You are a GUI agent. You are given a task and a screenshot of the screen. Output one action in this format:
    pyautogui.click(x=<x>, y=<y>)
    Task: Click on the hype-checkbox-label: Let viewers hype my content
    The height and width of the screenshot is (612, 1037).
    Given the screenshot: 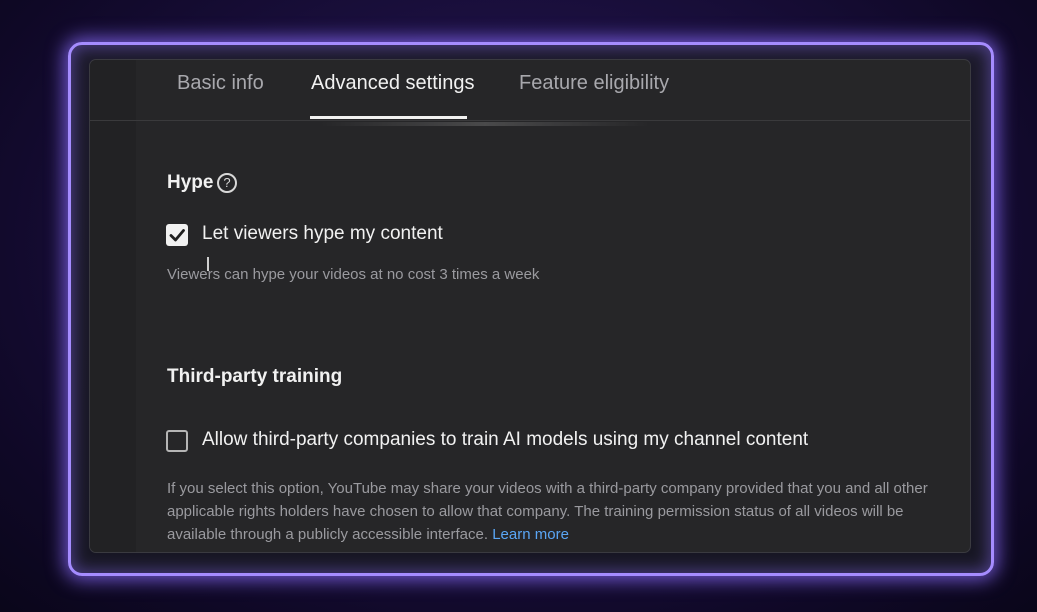 What is the action you would take?
    pyautogui.click(x=322, y=234)
    